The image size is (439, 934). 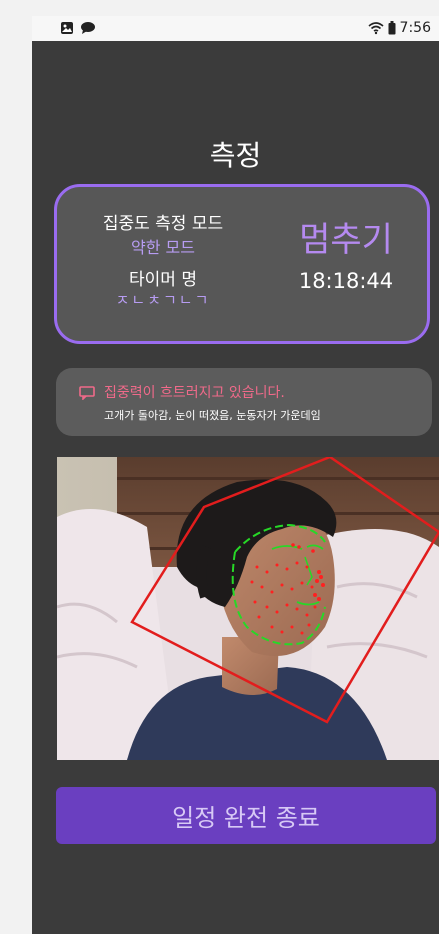 I want to click on alert-title: 집중력이 흐트러지고 있습니다., so click(x=194, y=393).